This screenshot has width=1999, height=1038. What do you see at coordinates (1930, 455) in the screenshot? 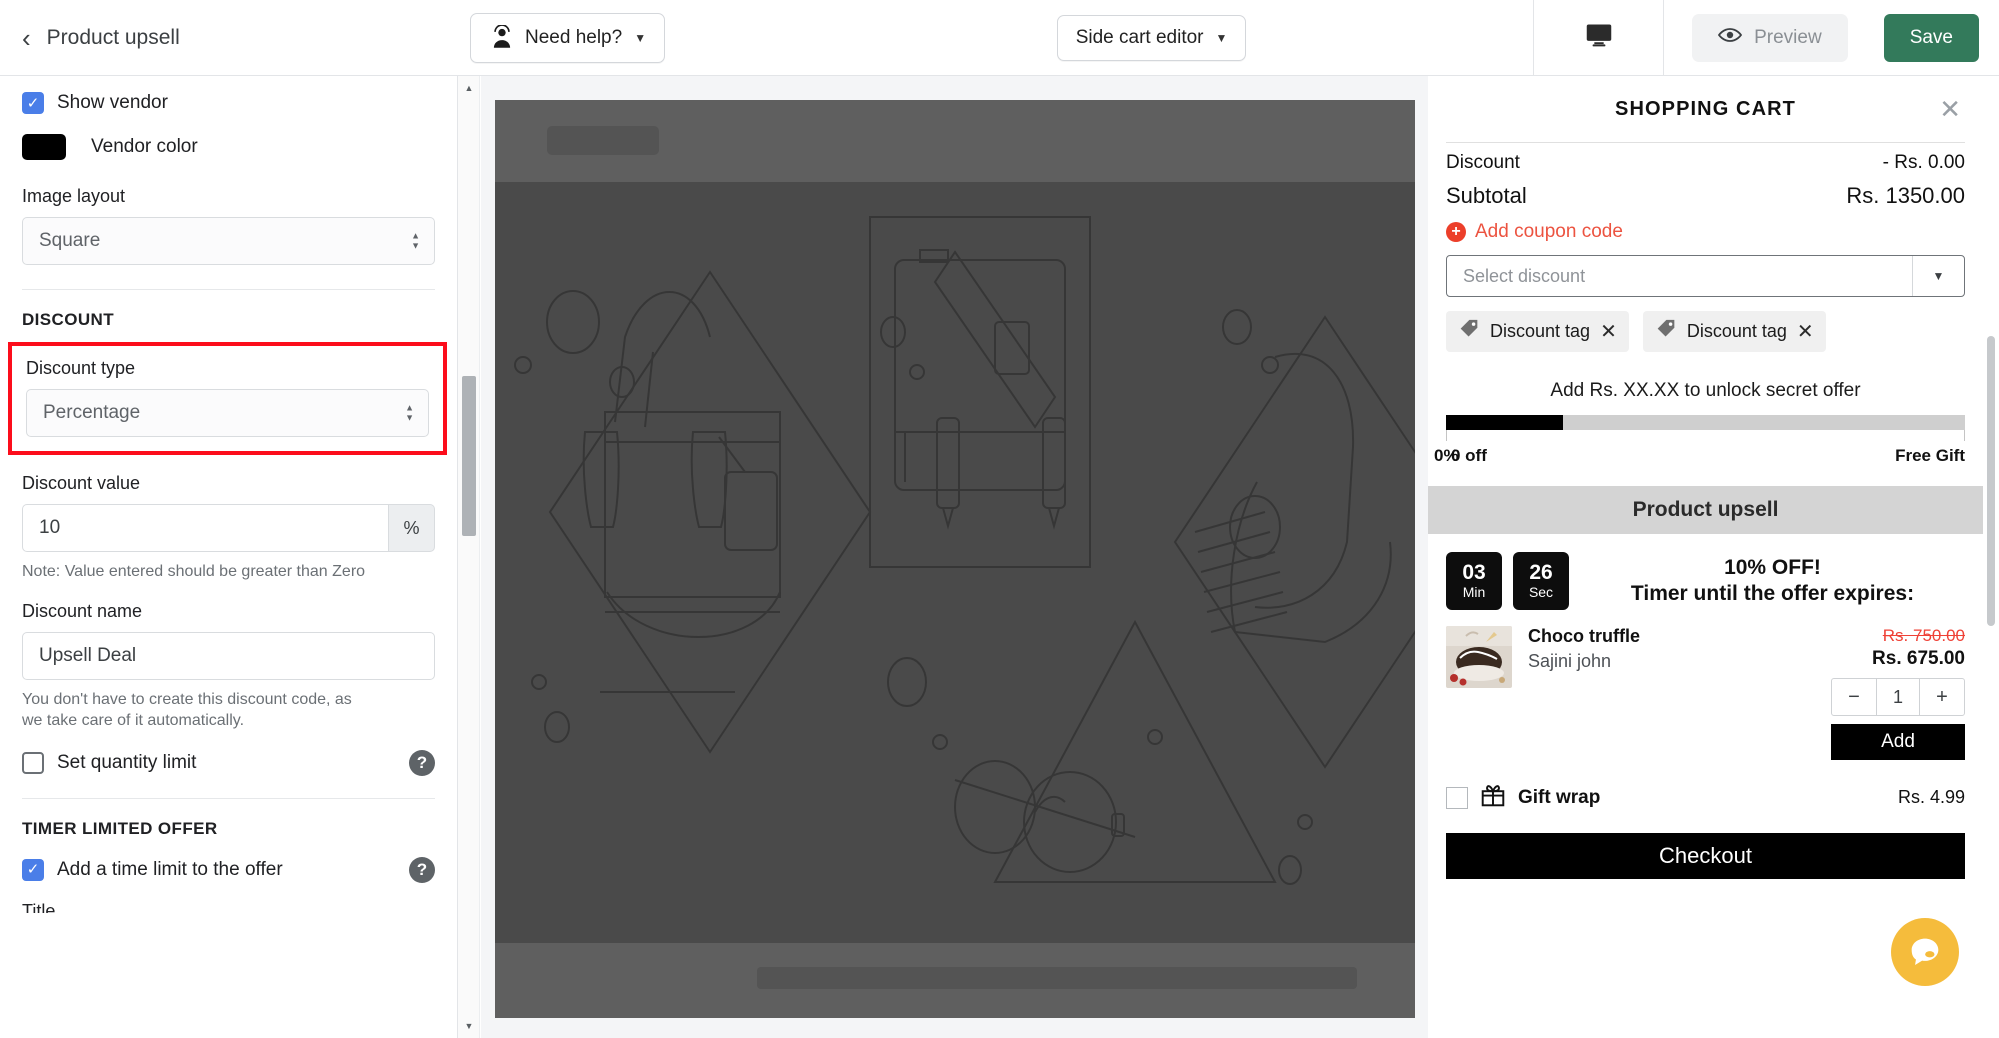
I see `progress-label-free-gift: Free Gift` at bounding box center [1930, 455].